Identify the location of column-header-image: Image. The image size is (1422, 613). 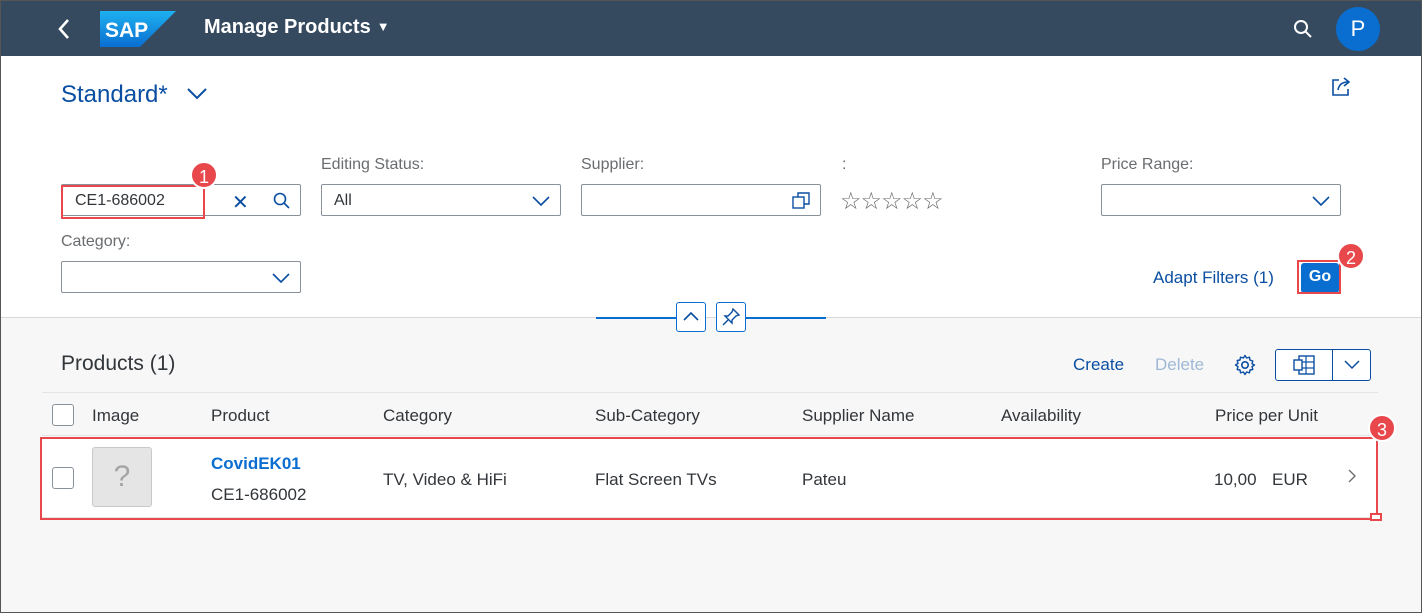
(115, 416).